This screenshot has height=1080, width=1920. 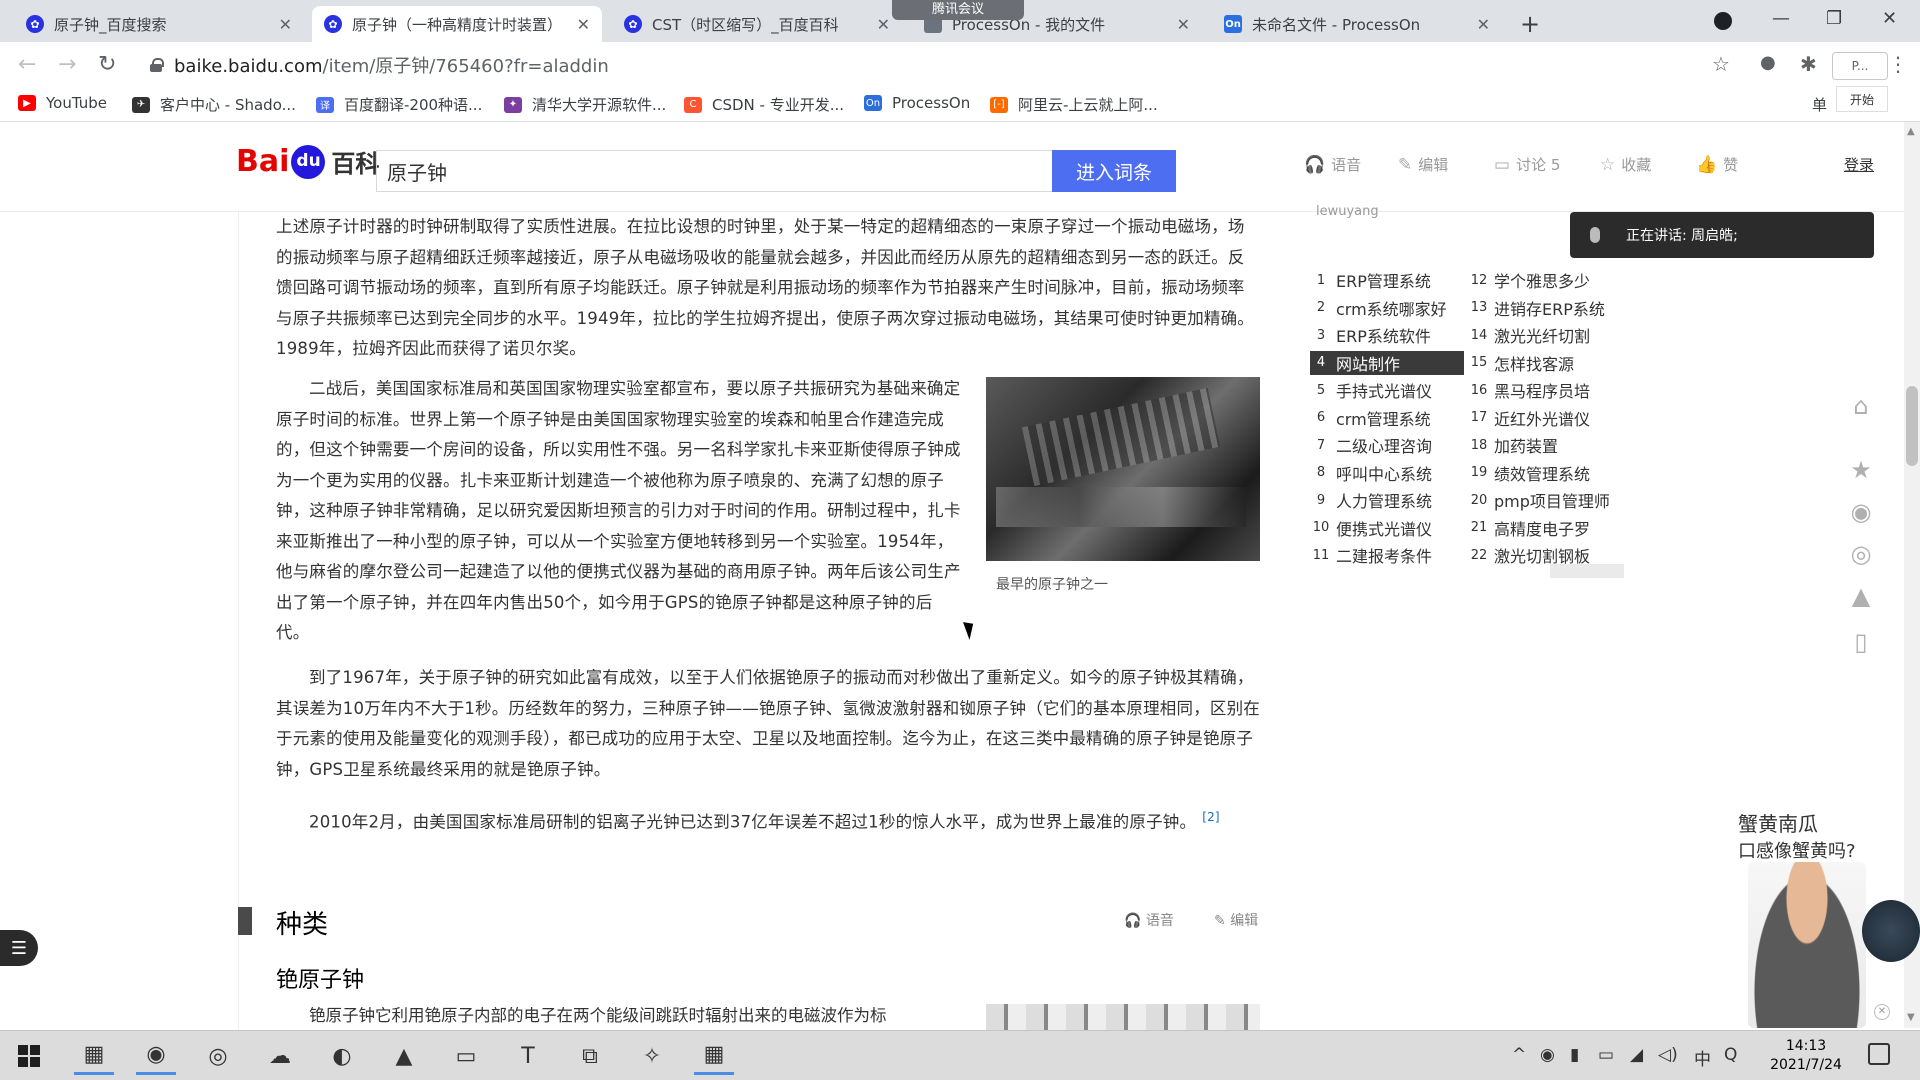 I want to click on hot-item: 1 ERP管理系统, so click(x=1387, y=280).